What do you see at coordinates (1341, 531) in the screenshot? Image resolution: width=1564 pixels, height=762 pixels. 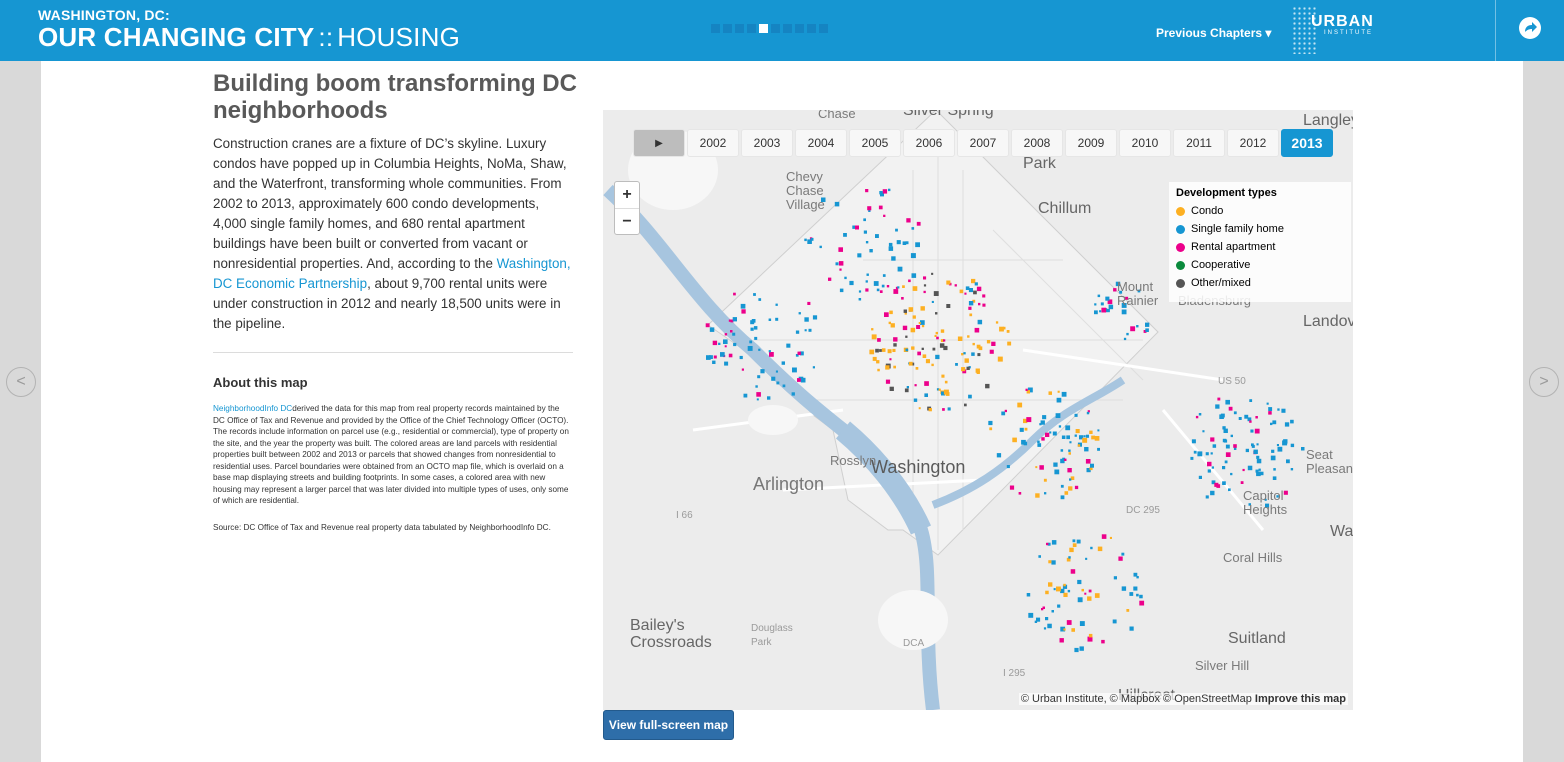 I see `map-label-wa: Wa` at bounding box center [1341, 531].